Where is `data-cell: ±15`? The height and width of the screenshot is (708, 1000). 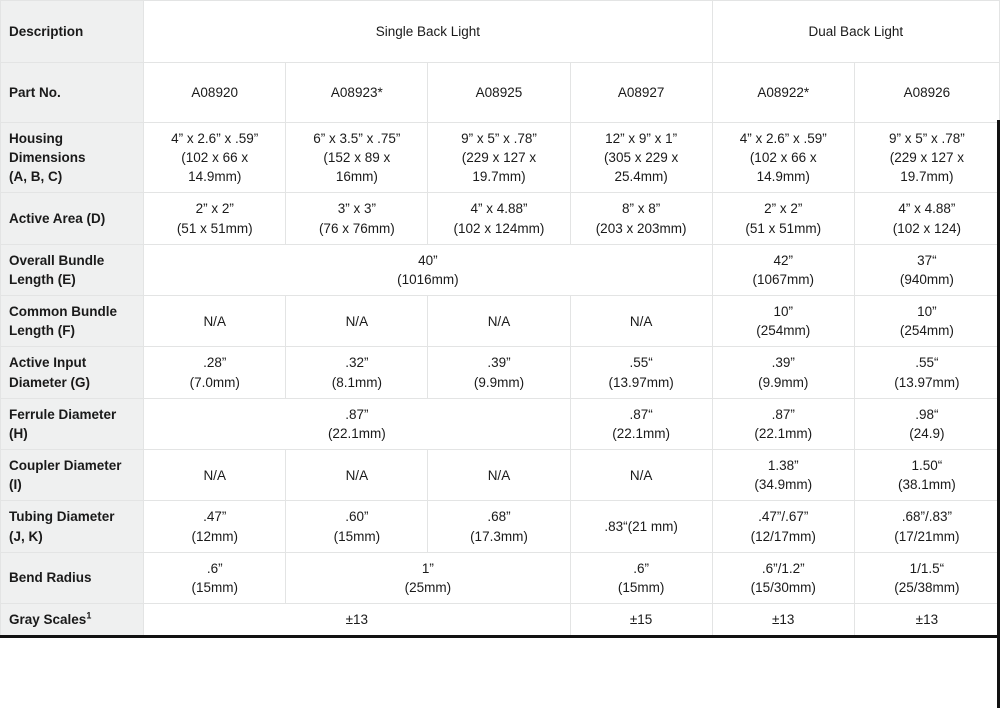
data-cell: ±15 is located at coordinates (641, 620).